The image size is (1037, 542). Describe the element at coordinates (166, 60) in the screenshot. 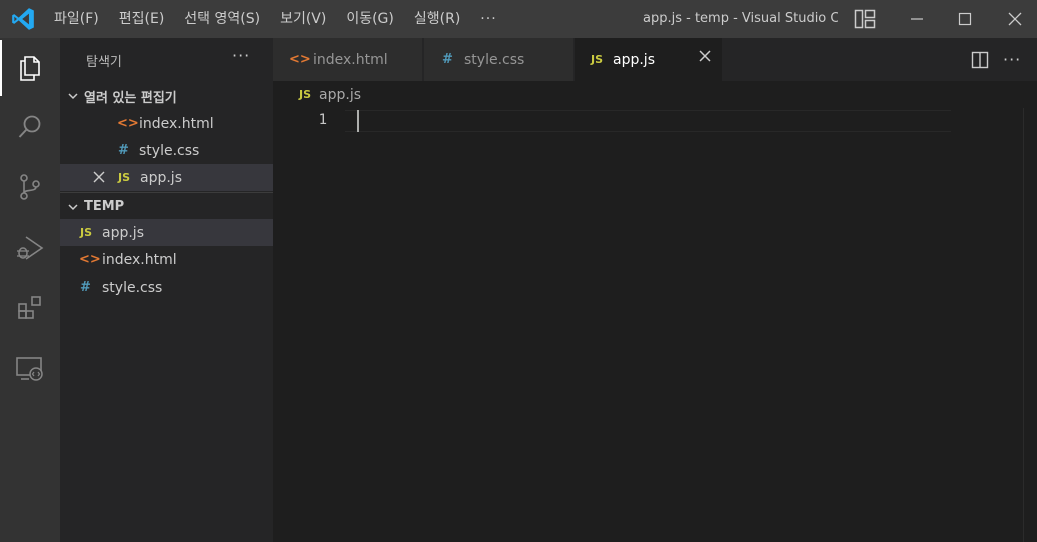

I see `explorer-header: 탐색기 ···` at that location.